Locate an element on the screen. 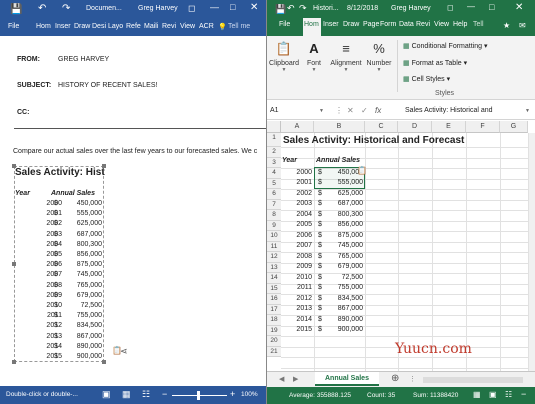 The image size is (535, 404). select-all-corner is located at coordinates (274, 127).